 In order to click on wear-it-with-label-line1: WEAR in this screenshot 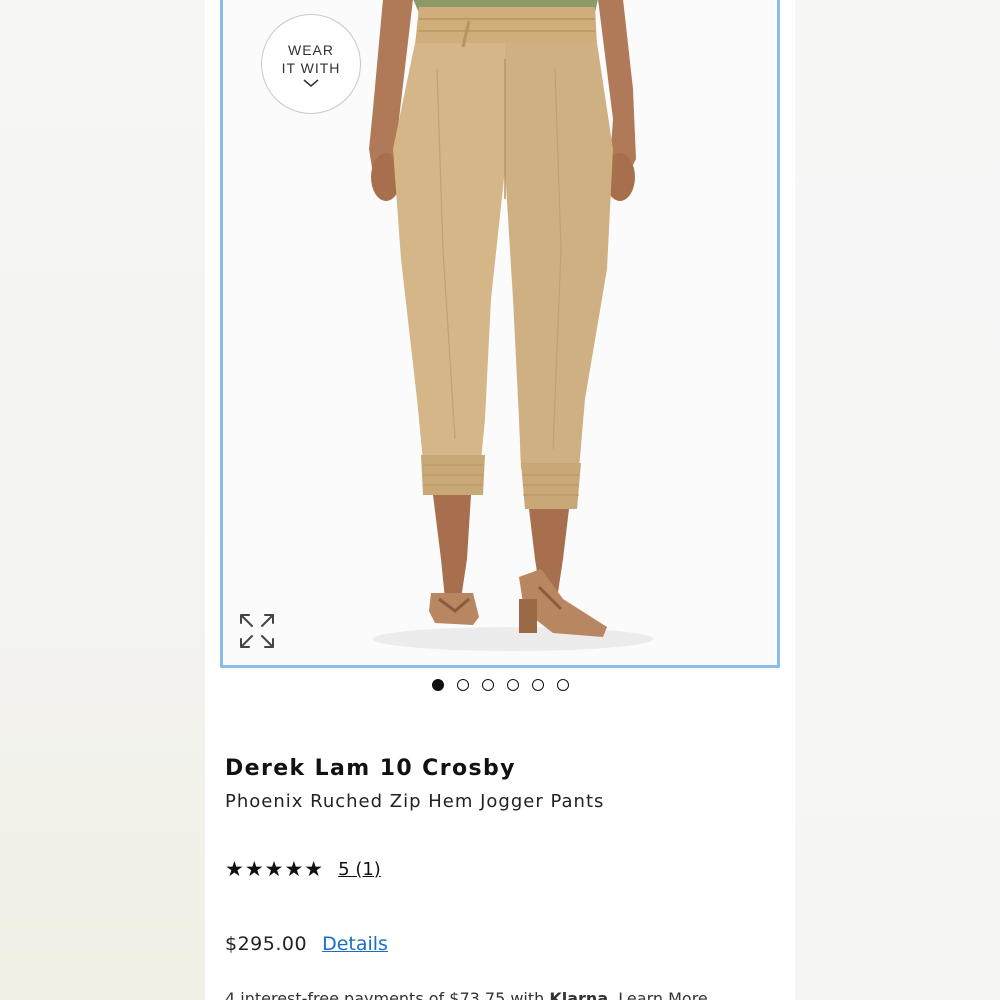, I will do `click(311, 50)`.